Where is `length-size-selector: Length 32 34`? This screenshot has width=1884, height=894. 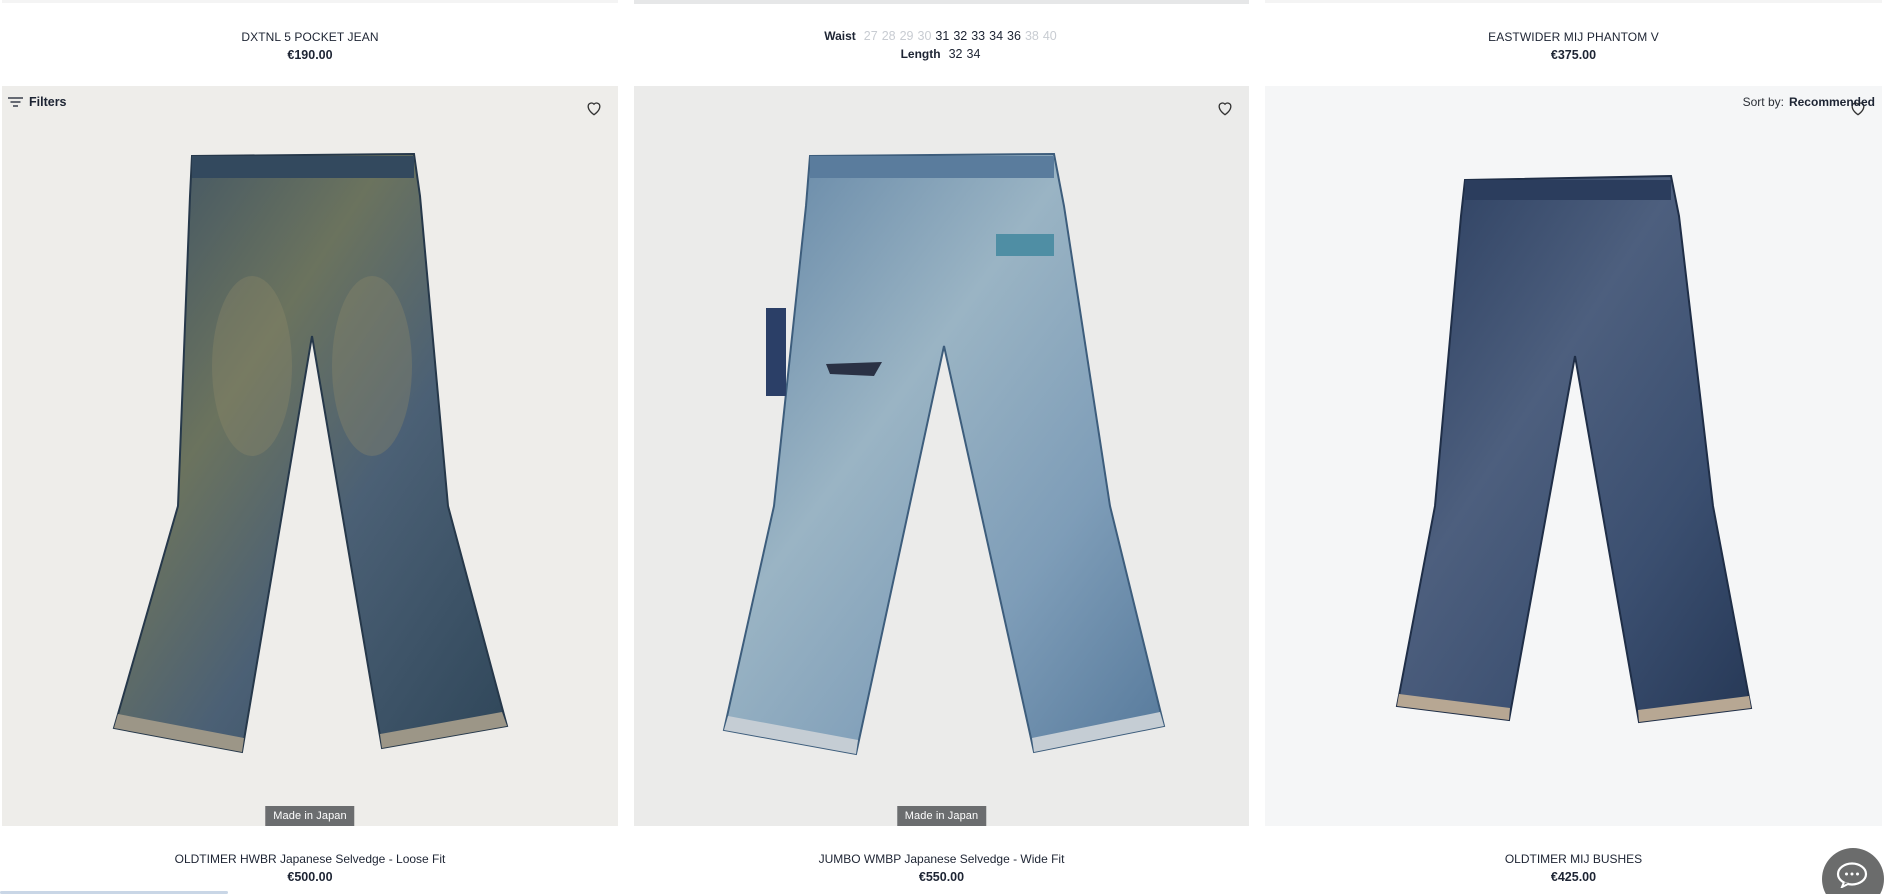
length-size-selector: Length 32 34 is located at coordinates (941, 54).